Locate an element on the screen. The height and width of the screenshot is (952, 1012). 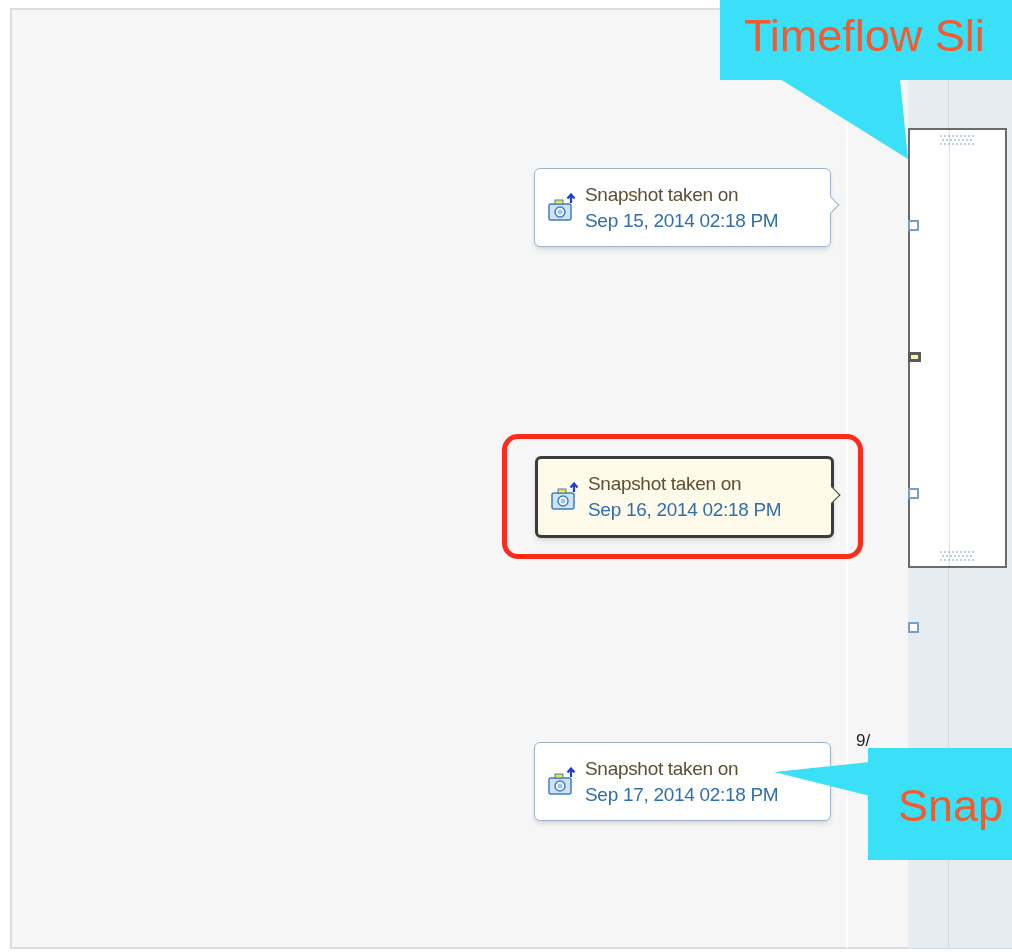
snapshot-date: Sep 16, 2014 02:18 PM is located at coordinates (685, 510).